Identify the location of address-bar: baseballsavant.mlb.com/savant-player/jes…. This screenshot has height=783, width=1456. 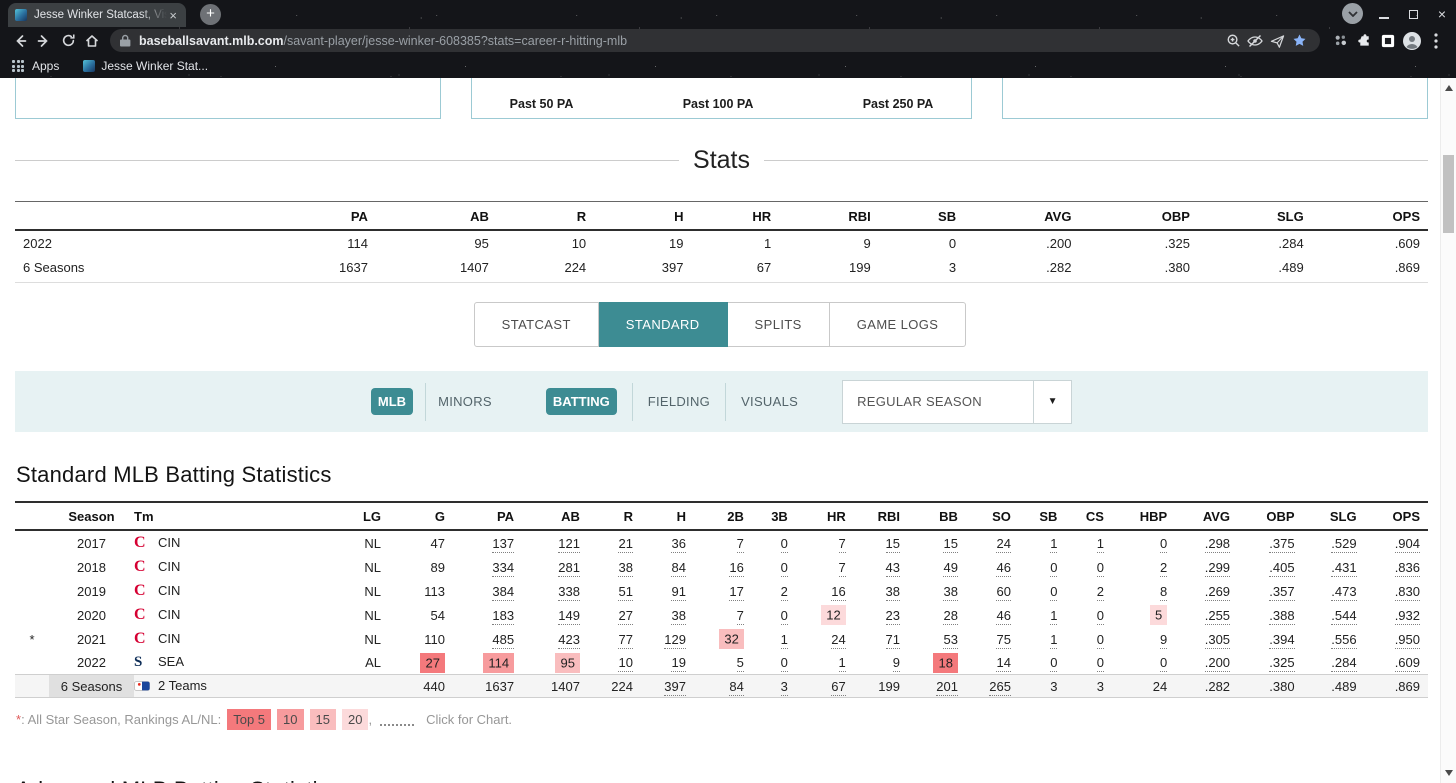
(715, 40).